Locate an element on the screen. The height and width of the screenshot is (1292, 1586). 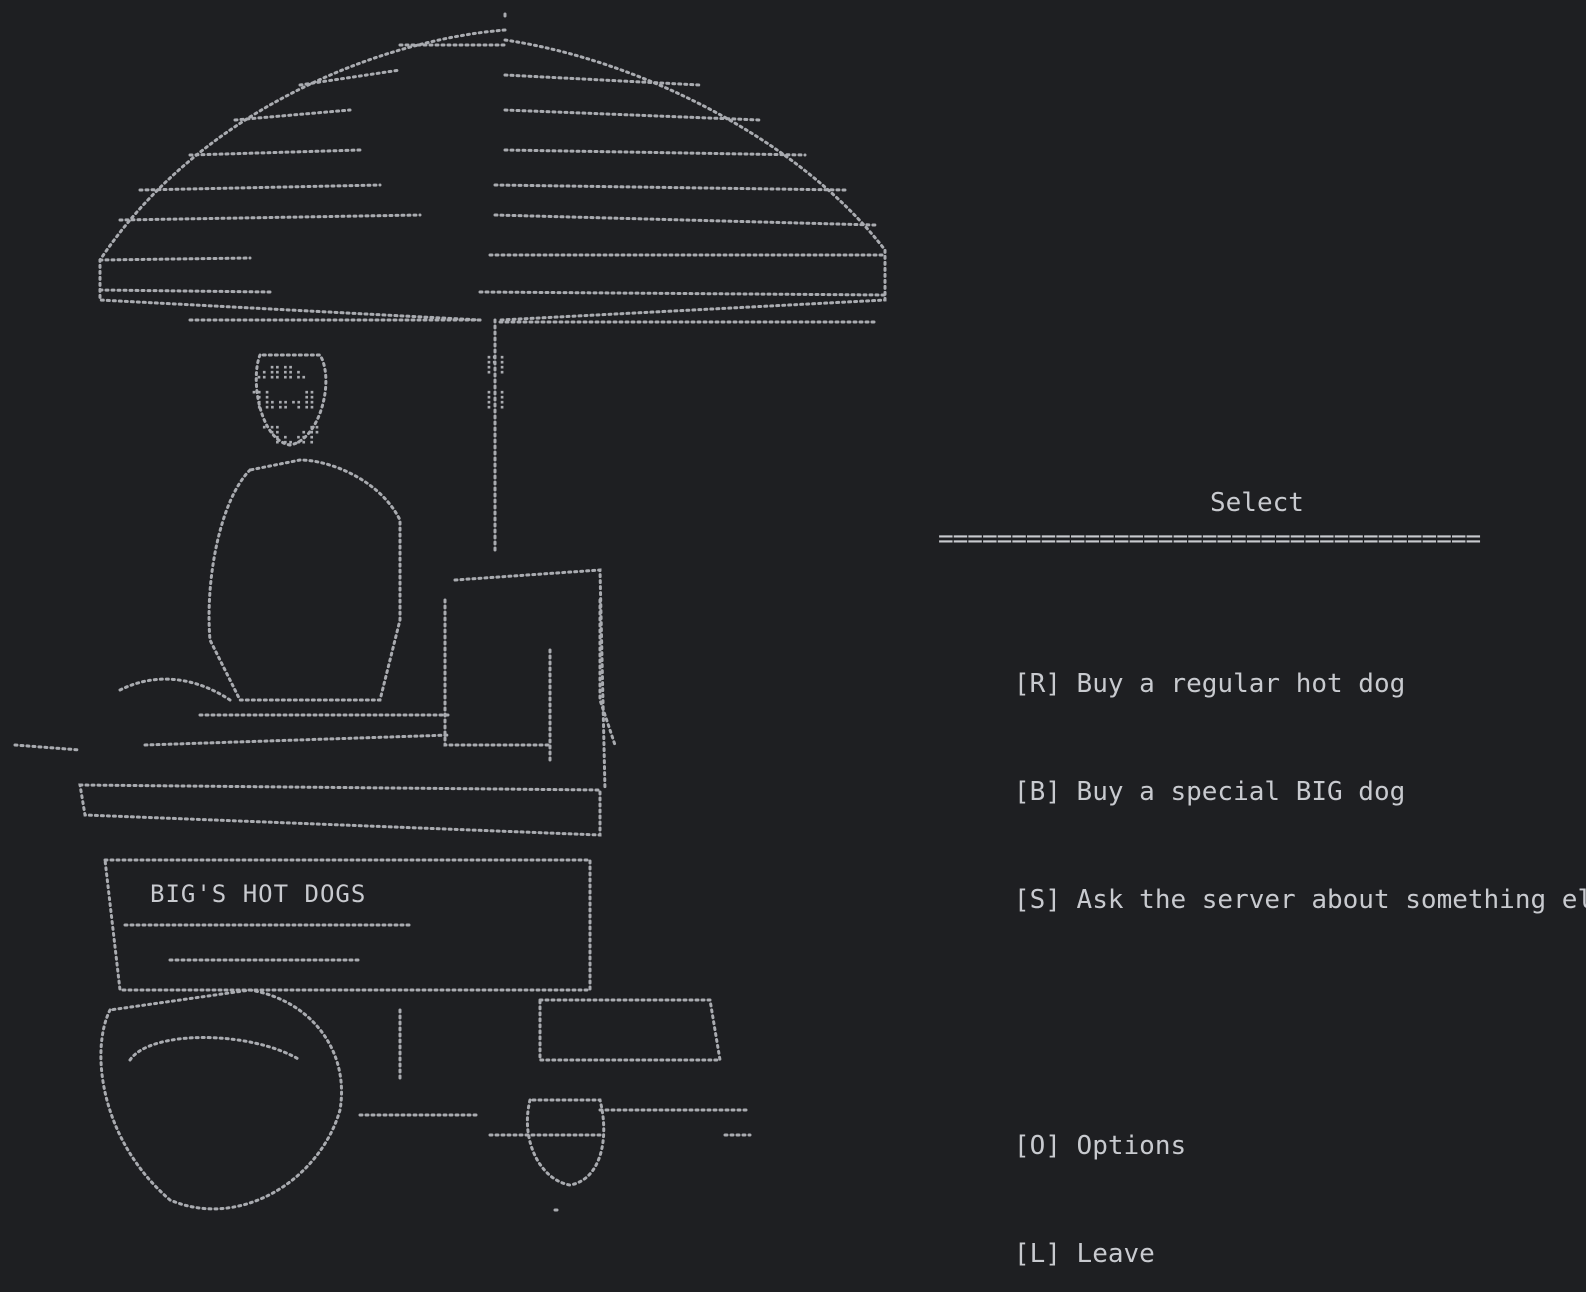
menu-key-o: [O] is located at coordinates (1037, 1146).